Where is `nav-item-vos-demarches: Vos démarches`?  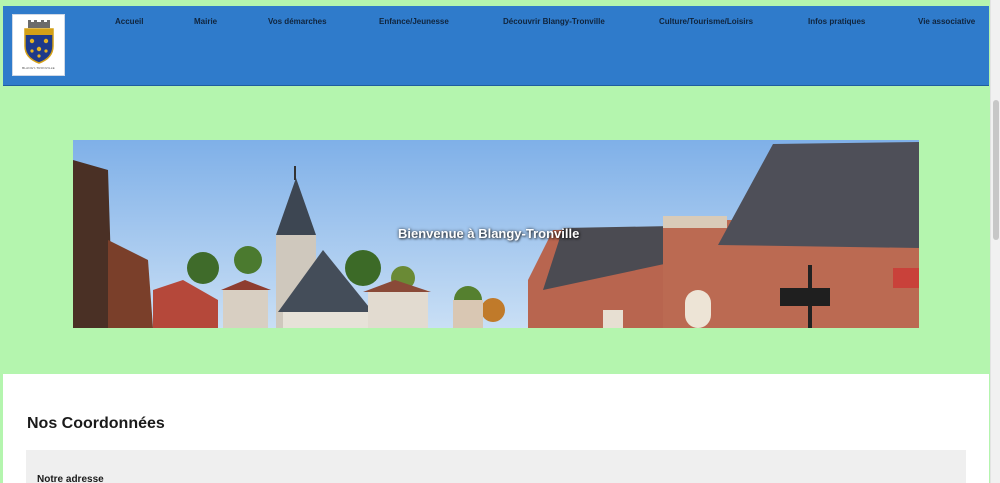 nav-item-vos-demarches: Vos démarches is located at coordinates (297, 21).